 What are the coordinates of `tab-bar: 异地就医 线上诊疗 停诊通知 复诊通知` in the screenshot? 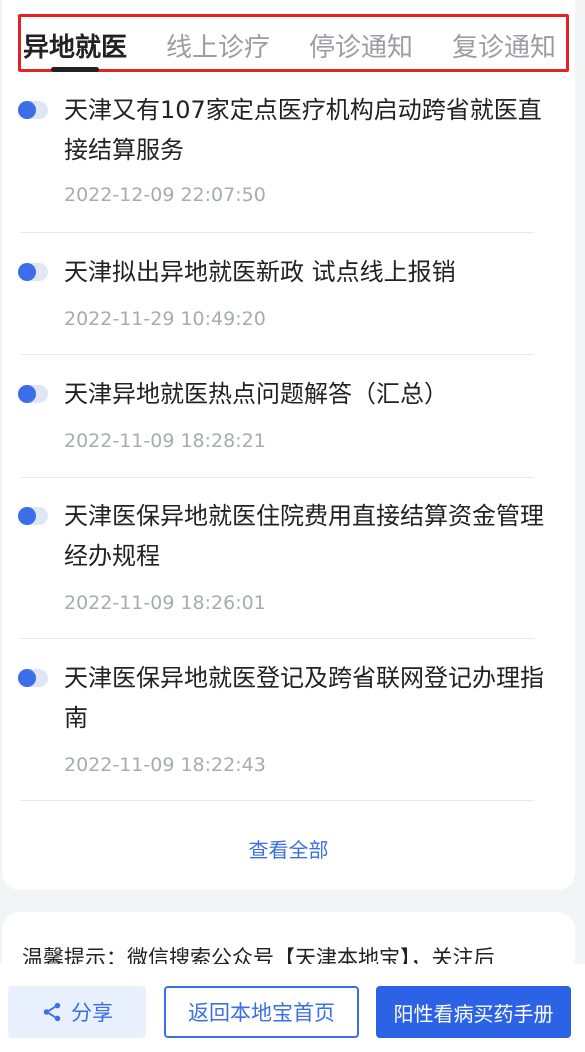 It's located at (293, 43).